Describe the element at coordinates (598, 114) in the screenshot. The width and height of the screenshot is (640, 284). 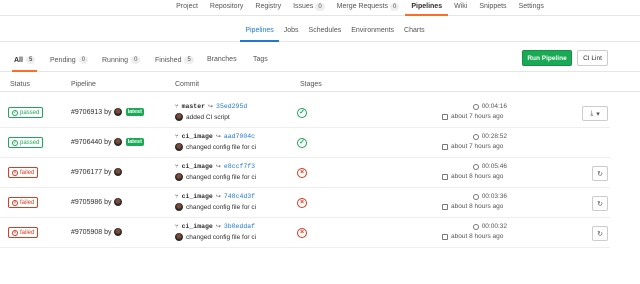
I see `chevron-down-icon: ▾` at that location.